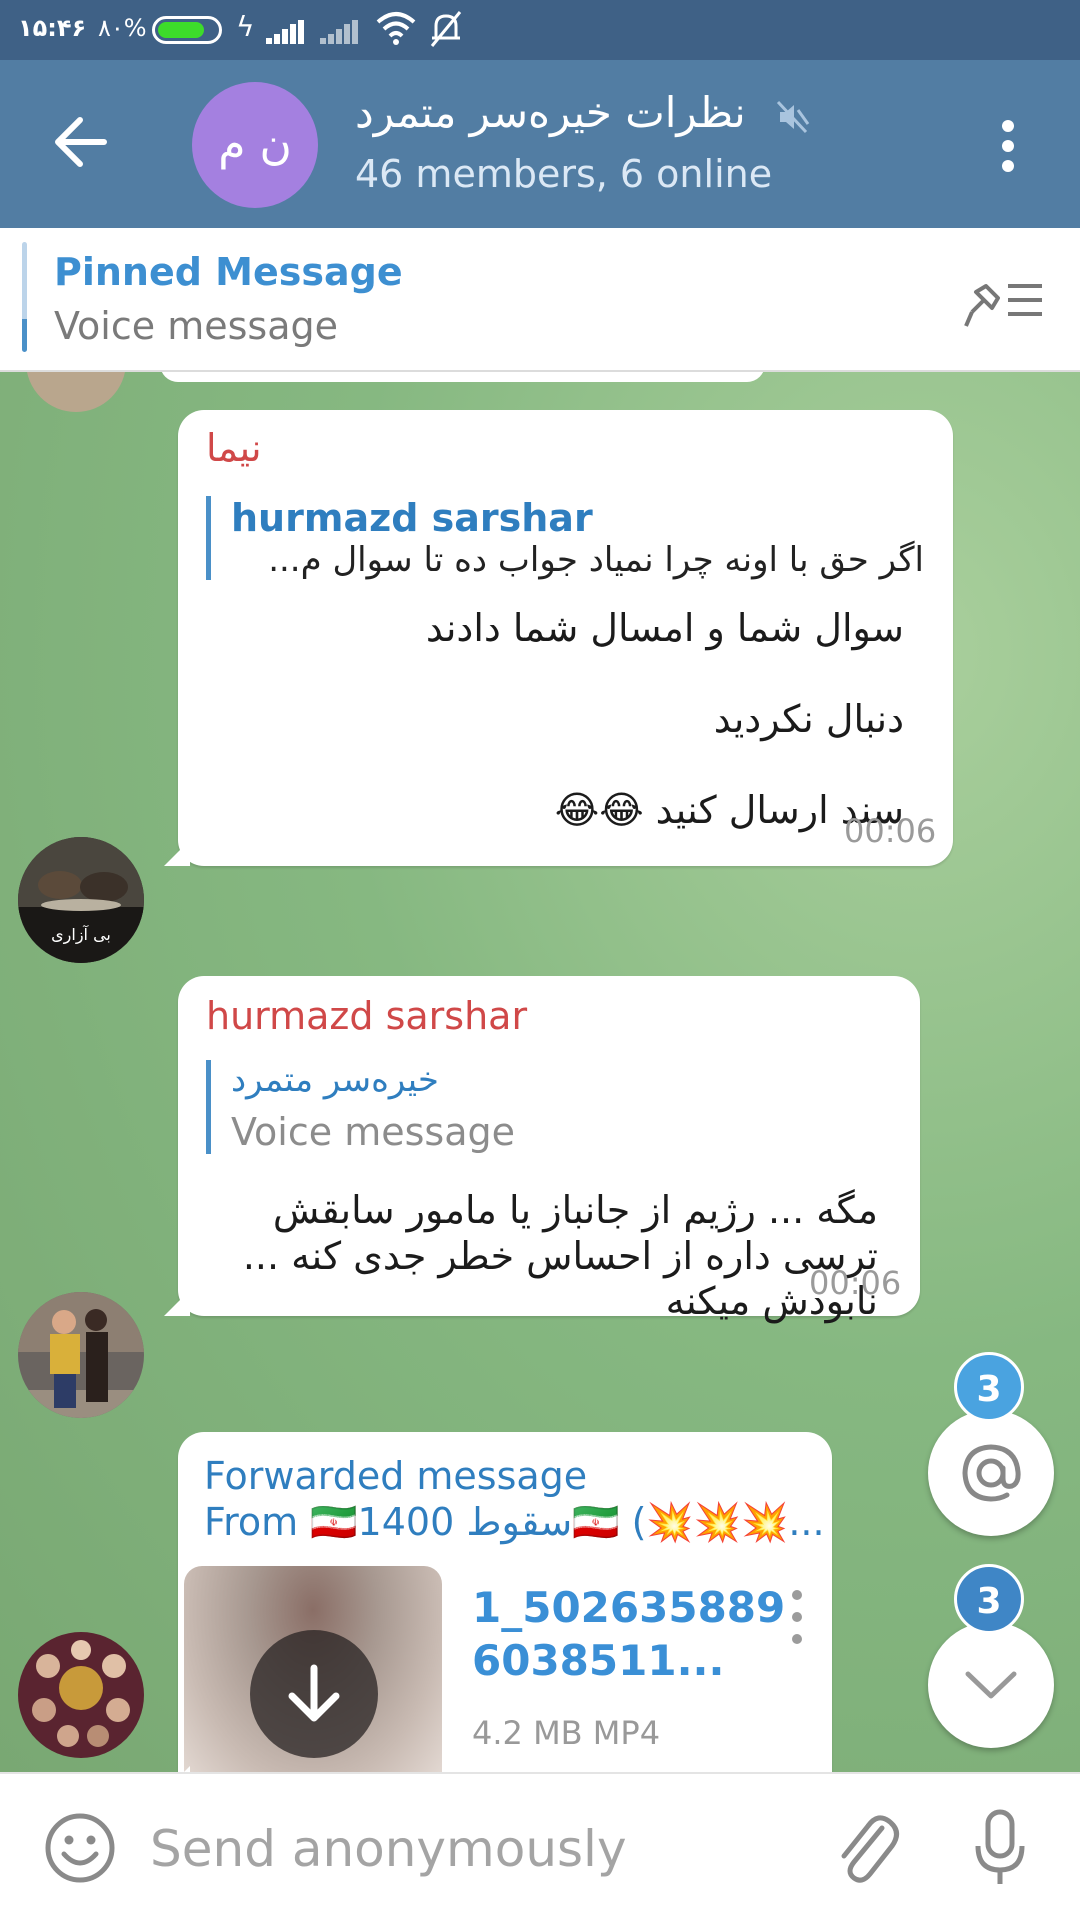  What do you see at coordinates (335, 1080) in the screenshot?
I see `reply-author: خیره‌سر متمرد` at bounding box center [335, 1080].